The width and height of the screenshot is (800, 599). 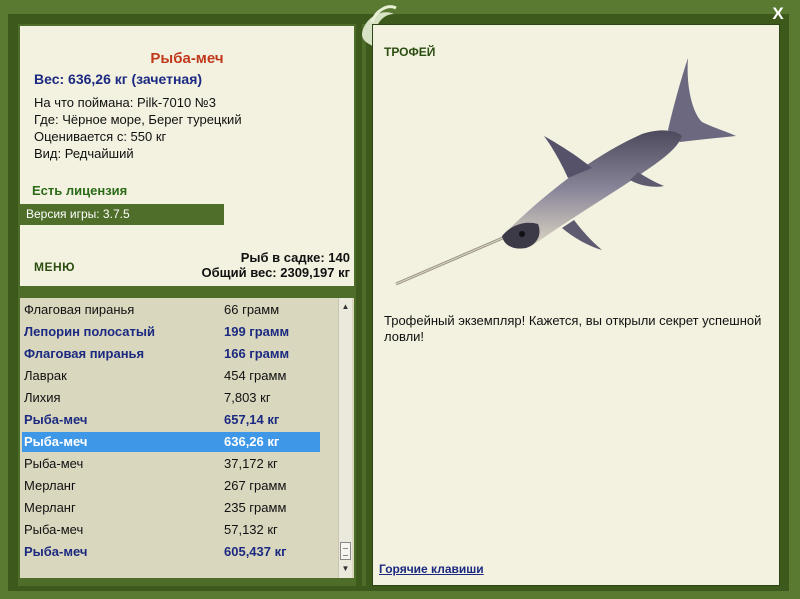 What do you see at coordinates (255, 485) in the screenshot?
I see `catch-row-weight: 267 грамм` at bounding box center [255, 485].